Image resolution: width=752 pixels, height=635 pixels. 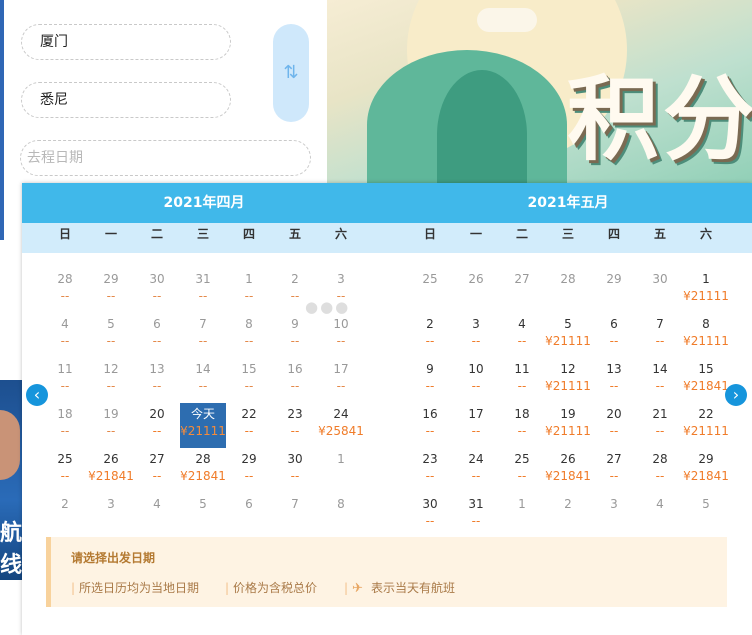 What do you see at coordinates (568, 414) in the screenshot?
I see `day-number: 19` at bounding box center [568, 414].